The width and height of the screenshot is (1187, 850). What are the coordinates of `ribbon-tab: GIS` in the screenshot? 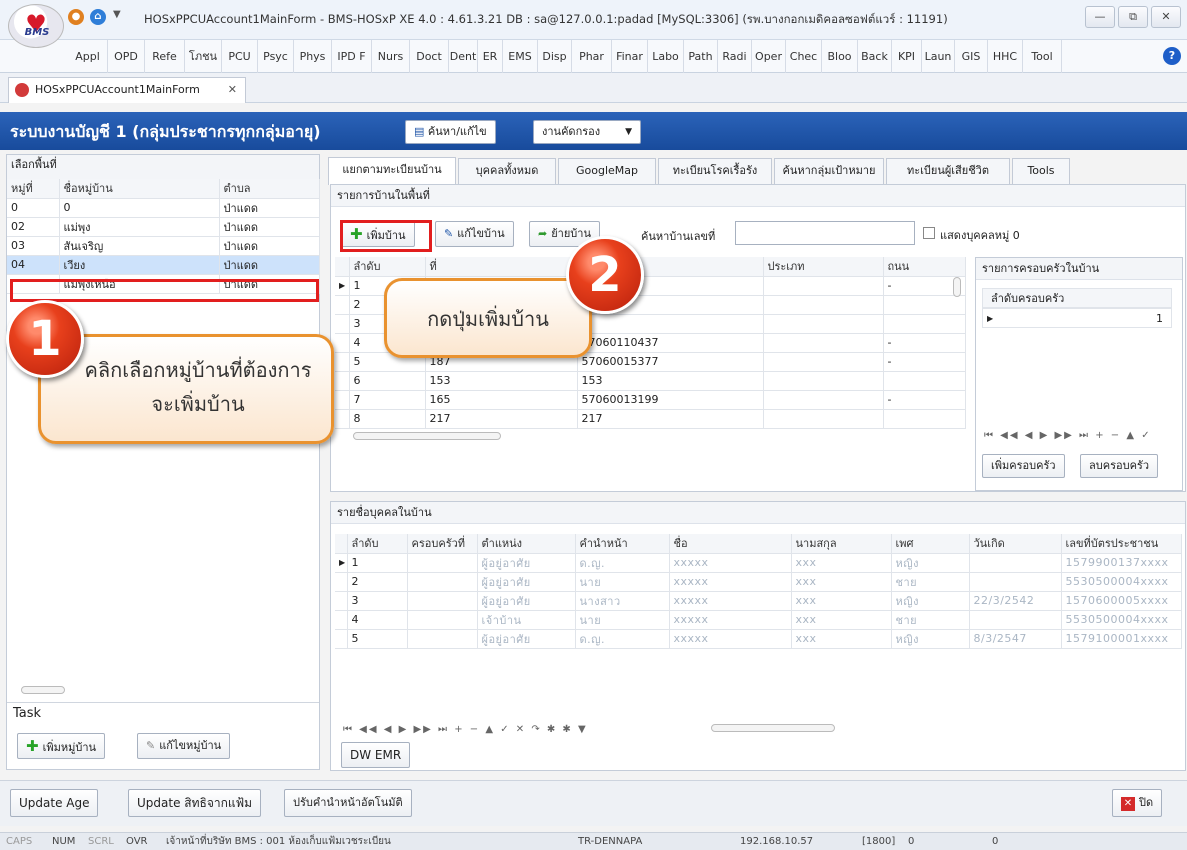 It's located at (971, 56).